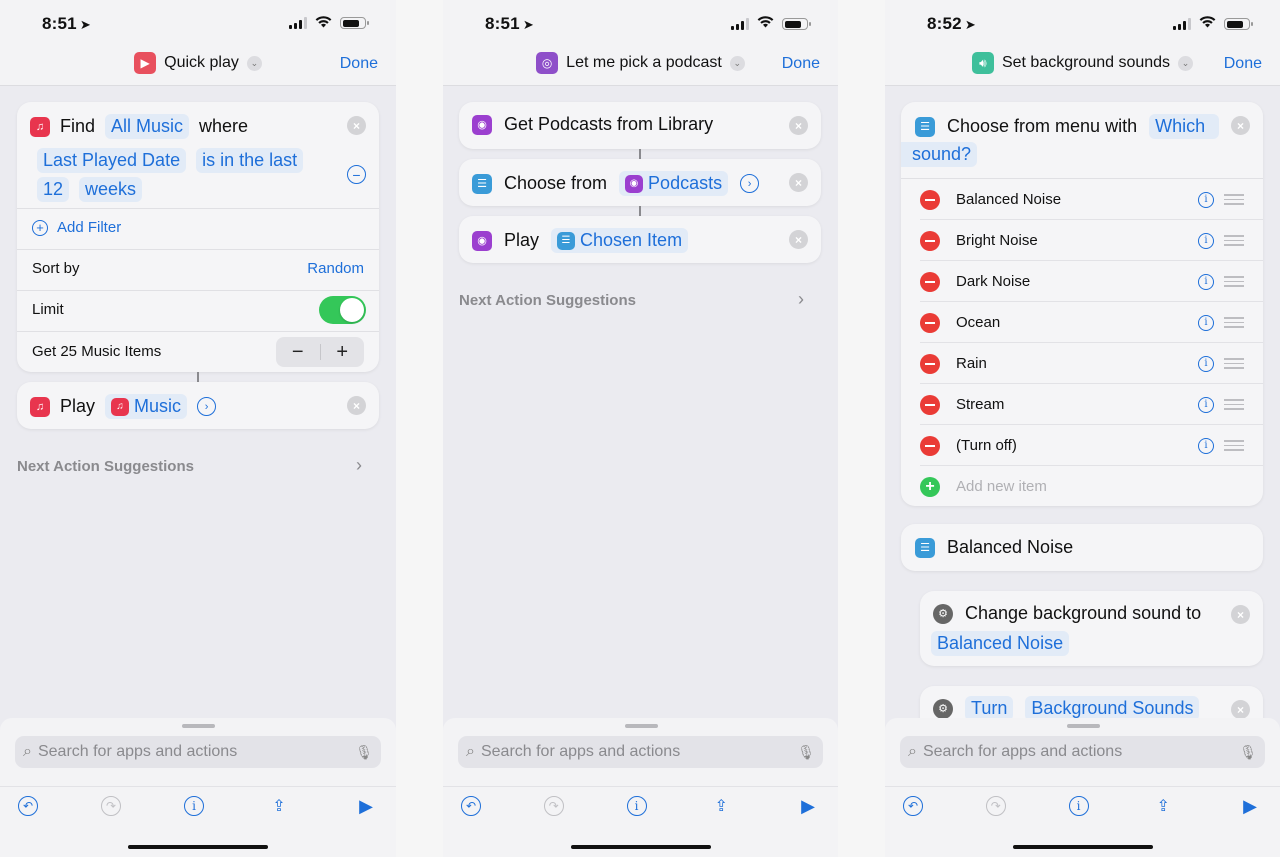 The width and height of the screenshot is (1280, 857). What do you see at coordinates (111, 189) in the screenshot?
I see `filter-unit-token: weeks` at bounding box center [111, 189].